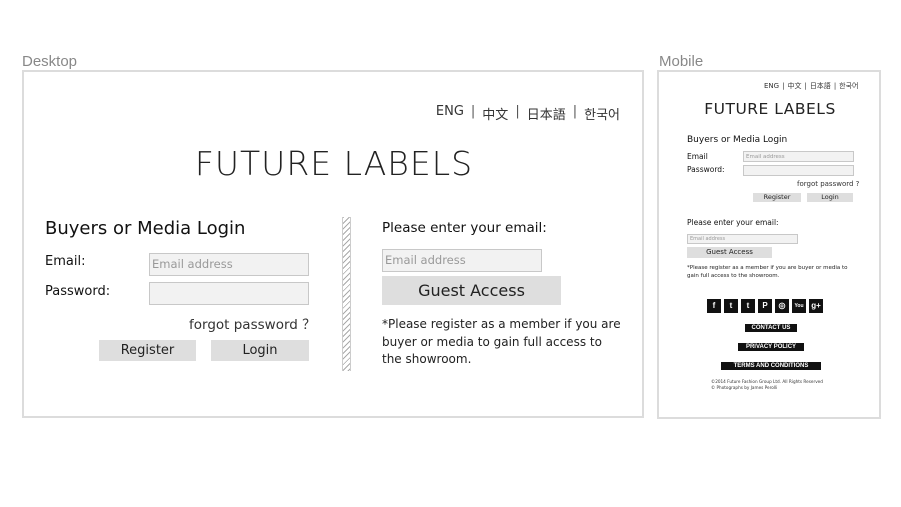 Image resolution: width=901 pixels, height=507 pixels. Describe the element at coordinates (729, 252) in the screenshot. I see `mobile-guest-access-button: Guest Access` at that location.